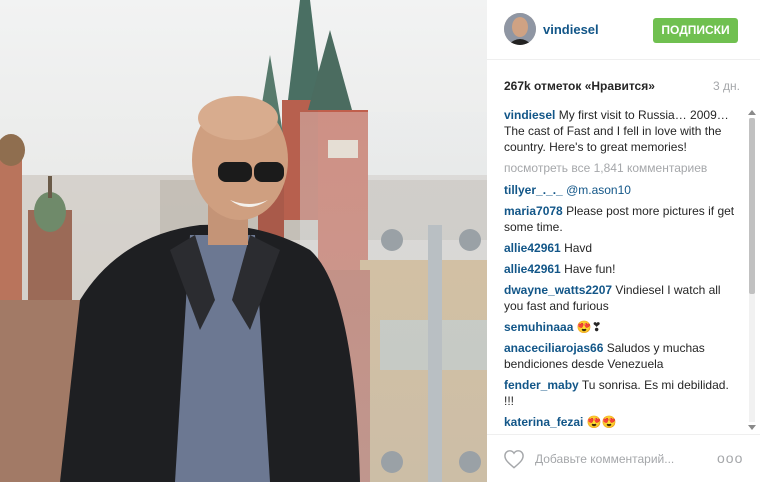 Image resolution: width=760 pixels, height=482 pixels. I want to click on post-username: vindiesel, so click(571, 29).